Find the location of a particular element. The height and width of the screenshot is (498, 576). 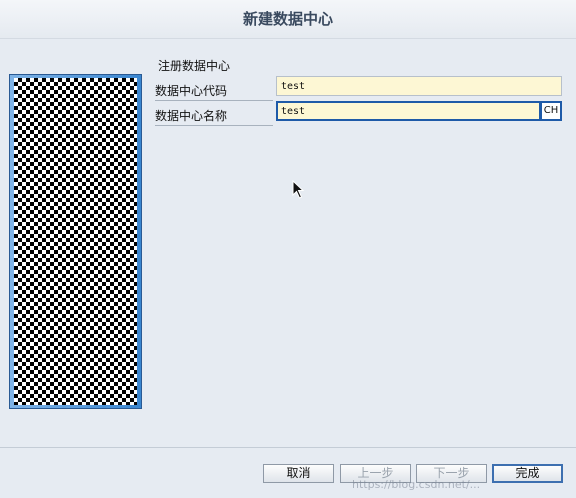

datacenter-name-label: 数据中心名称 is located at coordinates (214, 116).